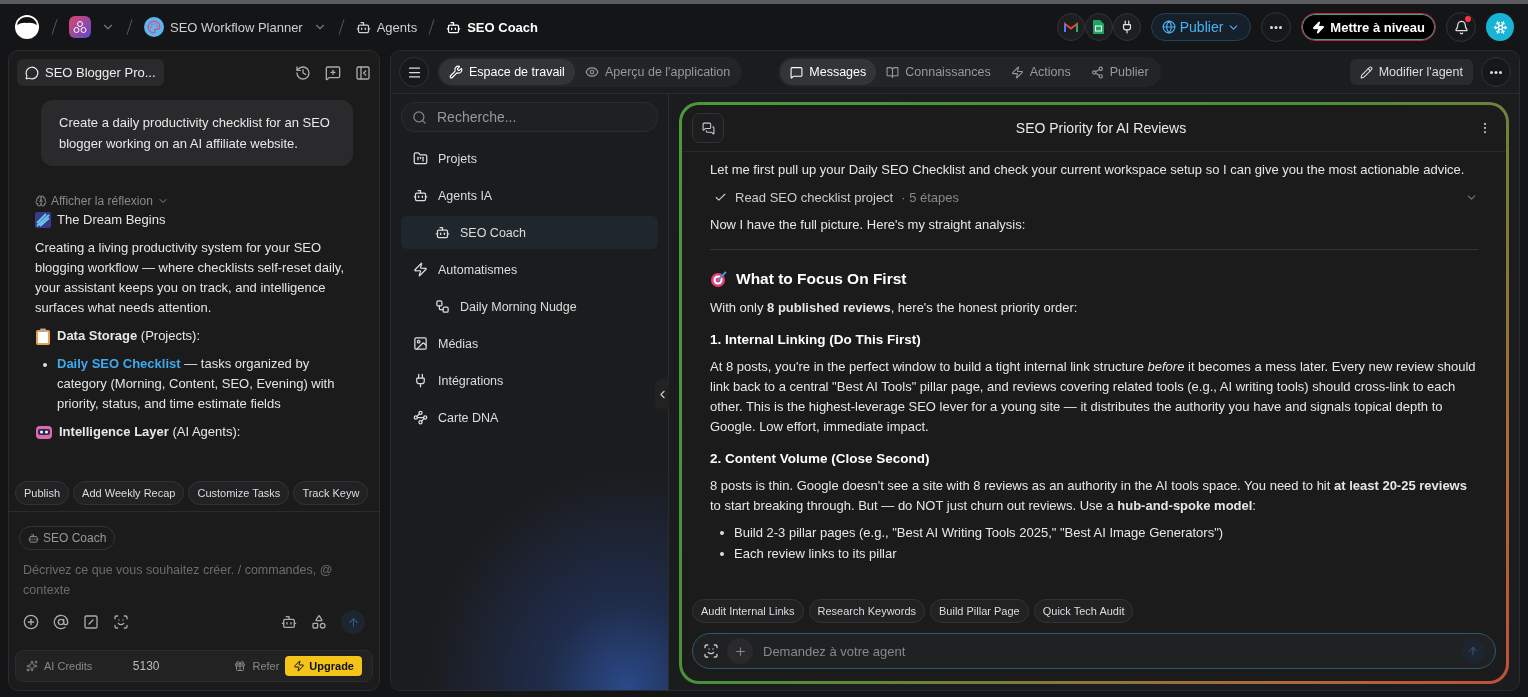 The width and height of the screenshot is (1528, 697). What do you see at coordinates (1368, 27) in the screenshot?
I see `upgrade-button: Mettre à niveau` at bounding box center [1368, 27].